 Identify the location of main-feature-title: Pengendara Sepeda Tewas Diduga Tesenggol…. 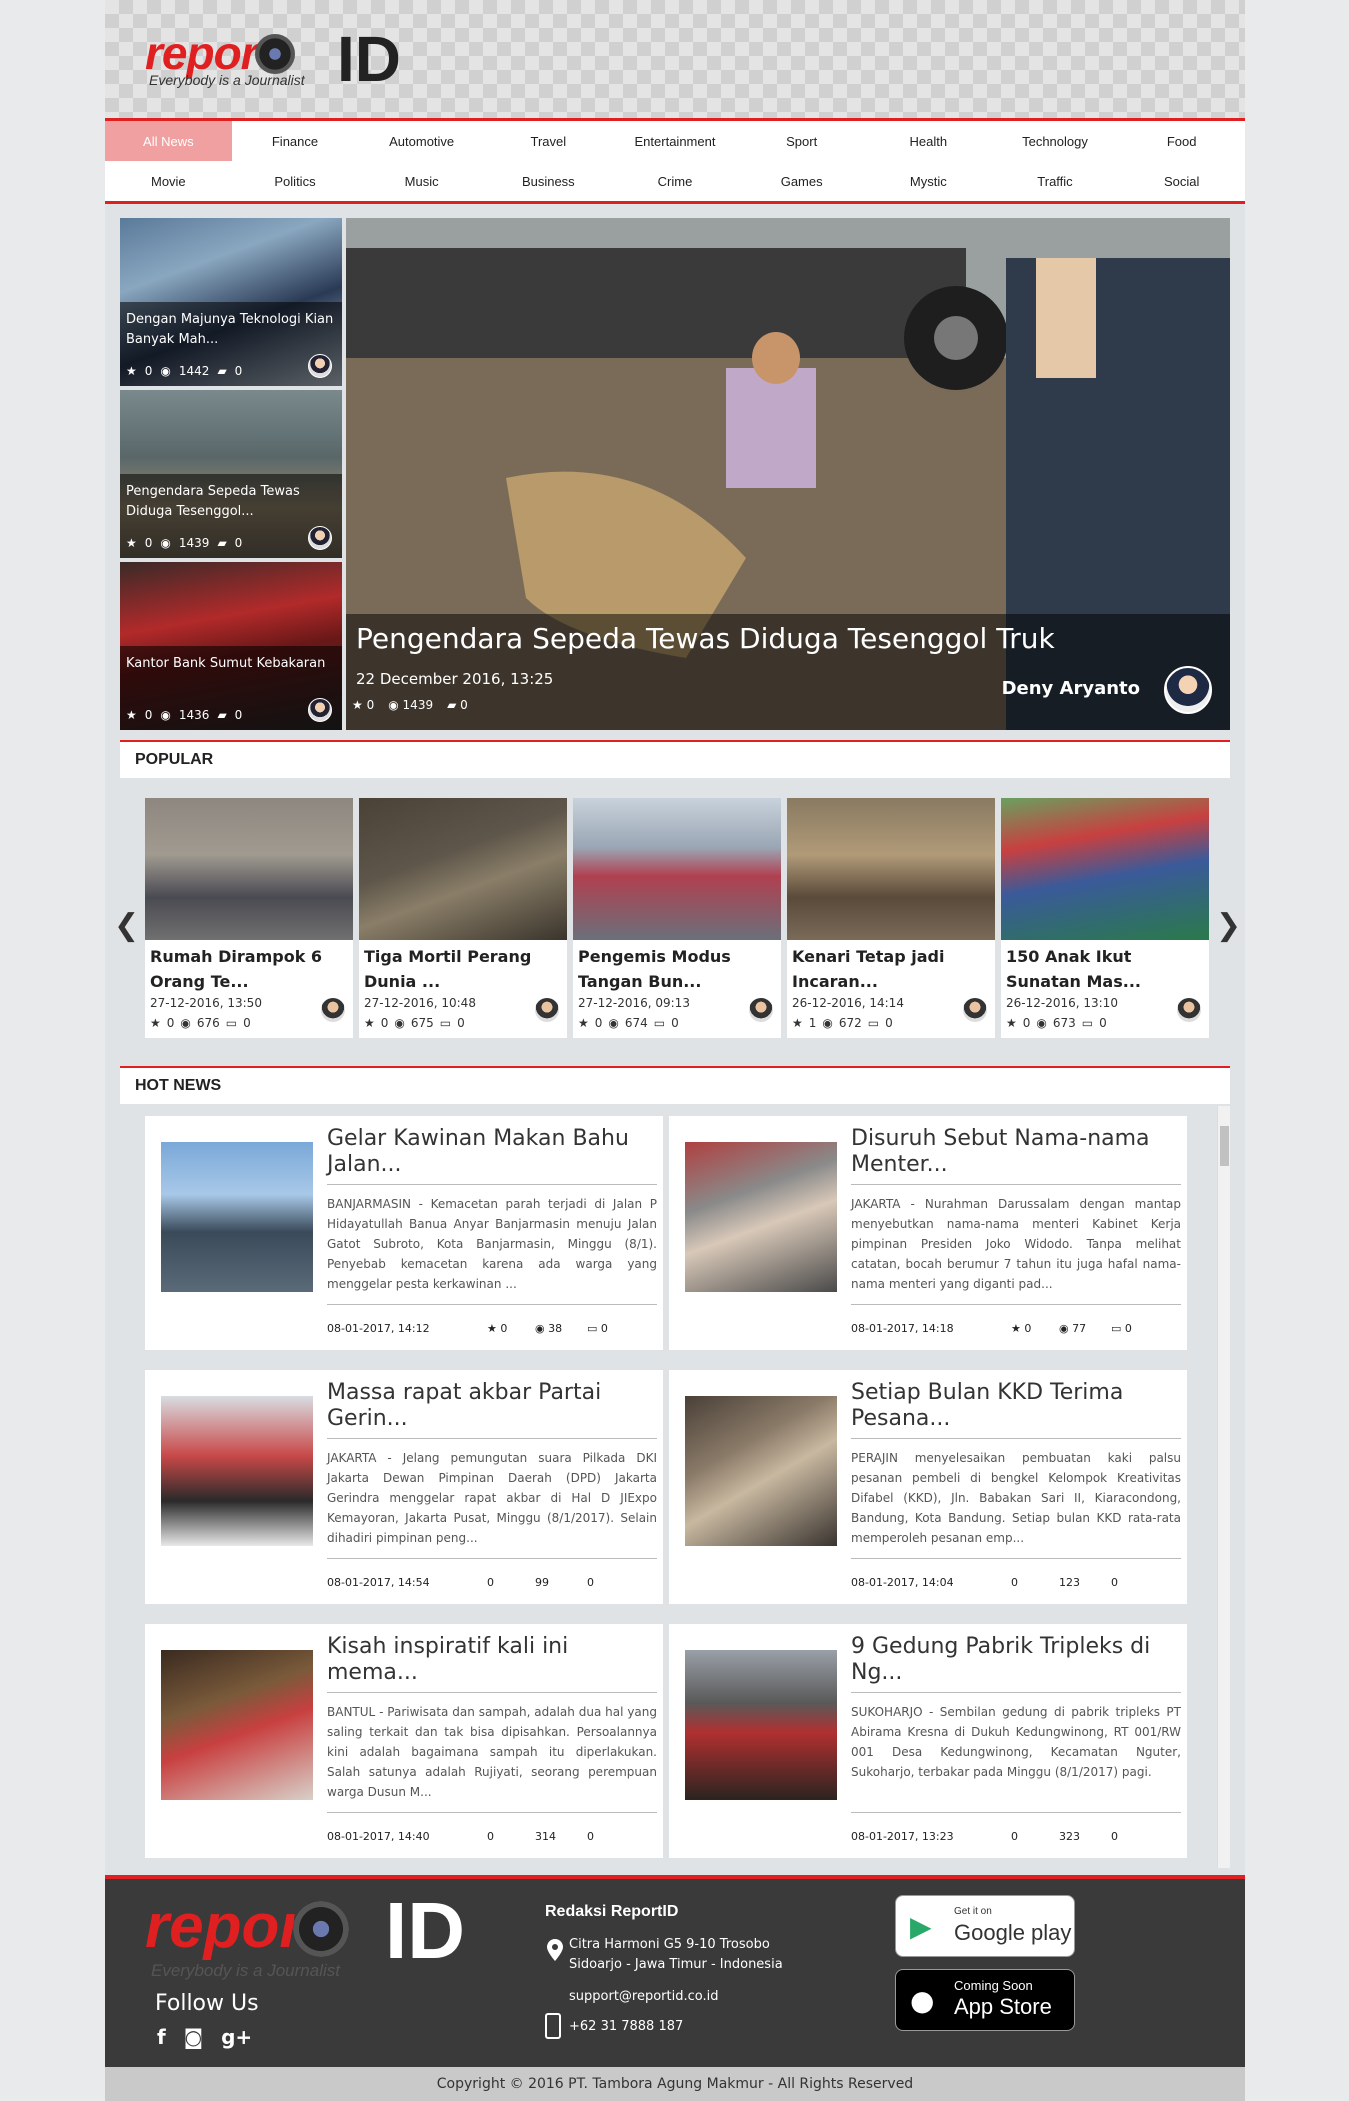
(705, 638).